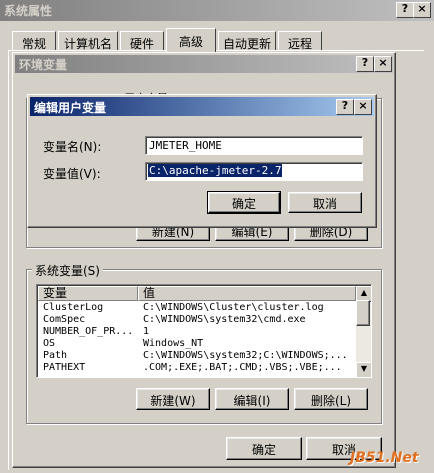 Image resolution: width=434 pixels, height=473 pixels. I want to click on environment-variables-help-button: ?, so click(365, 64).